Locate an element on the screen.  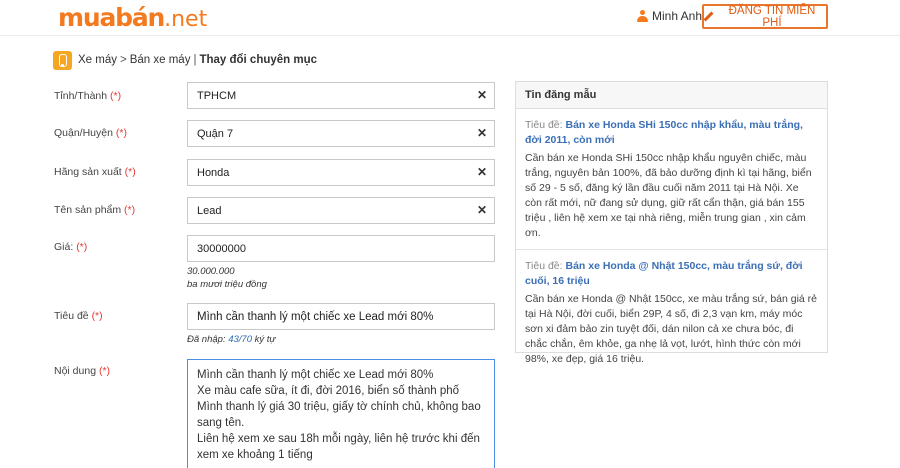
clear-province-icon: ✕ is located at coordinates (482, 95).